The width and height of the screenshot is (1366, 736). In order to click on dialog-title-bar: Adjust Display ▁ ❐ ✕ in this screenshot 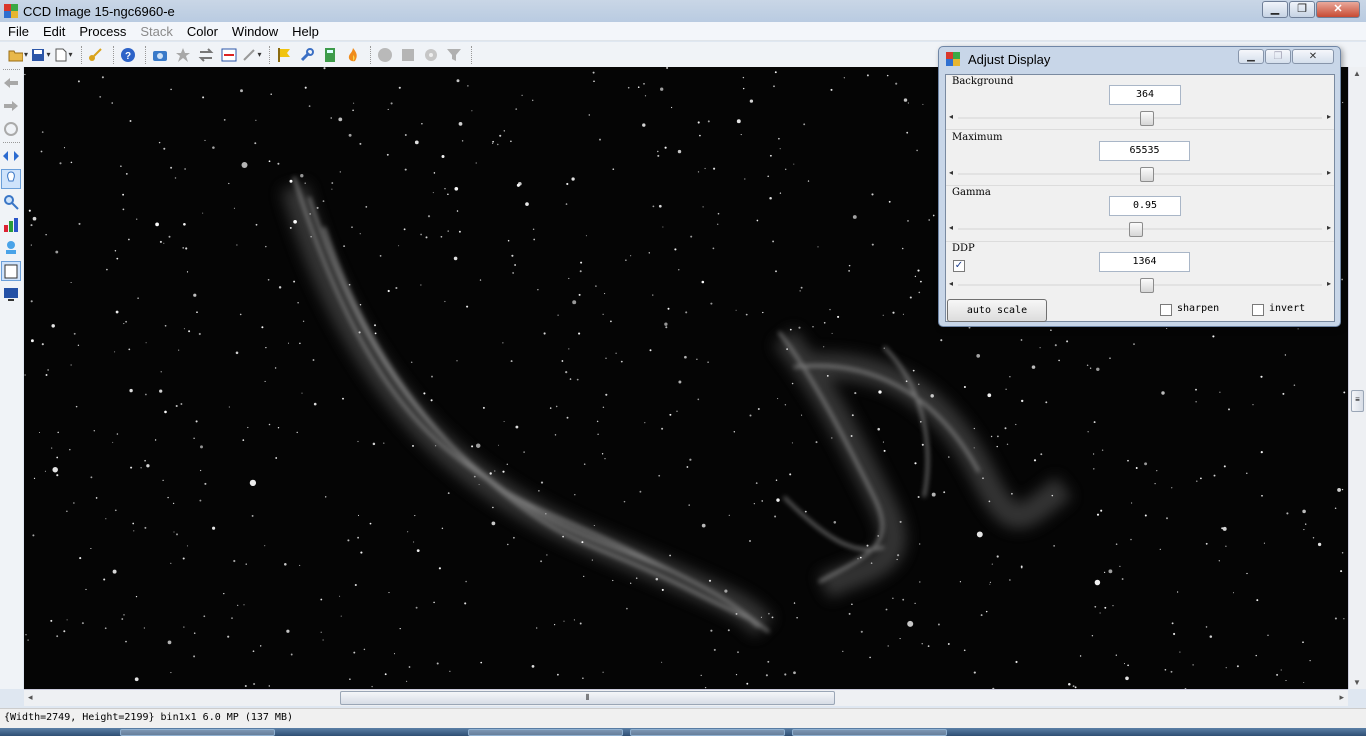, I will do `click(1139, 59)`.